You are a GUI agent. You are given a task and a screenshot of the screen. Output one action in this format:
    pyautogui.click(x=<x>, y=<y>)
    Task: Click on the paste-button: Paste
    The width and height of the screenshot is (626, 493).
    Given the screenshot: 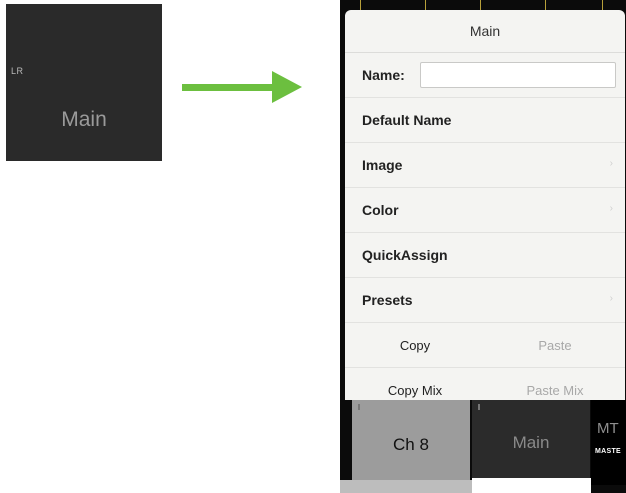 What is the action you would take?
    pyautogui.click(x=555, y=345)
    